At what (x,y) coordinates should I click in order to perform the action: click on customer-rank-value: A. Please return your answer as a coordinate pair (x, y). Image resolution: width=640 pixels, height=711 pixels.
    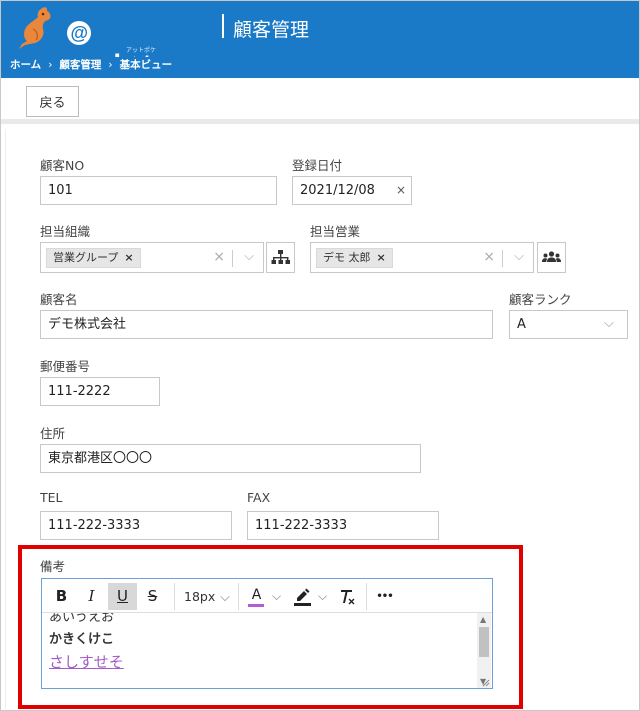
    Looking at the image, I should click on (521, 324).